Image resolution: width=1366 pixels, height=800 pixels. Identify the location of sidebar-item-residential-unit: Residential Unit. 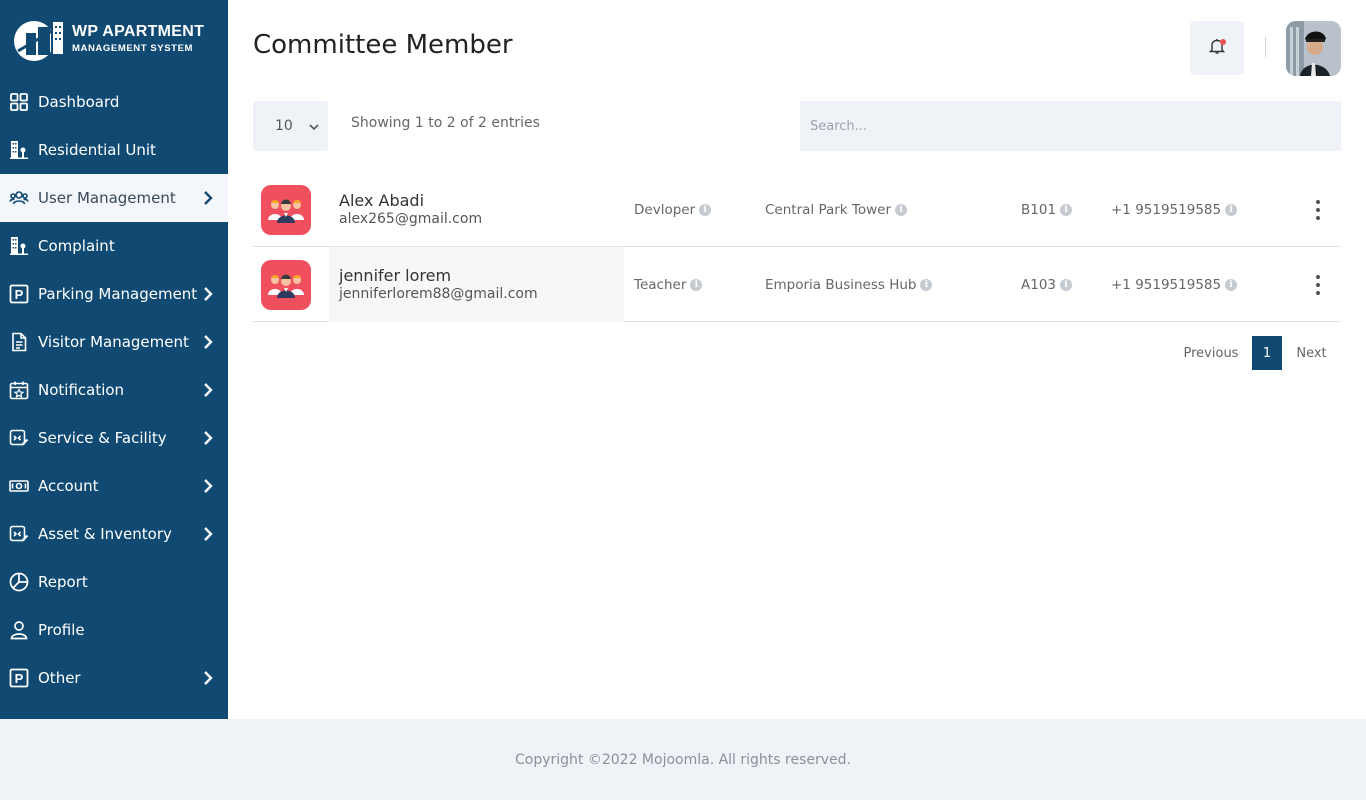
(114, 150).